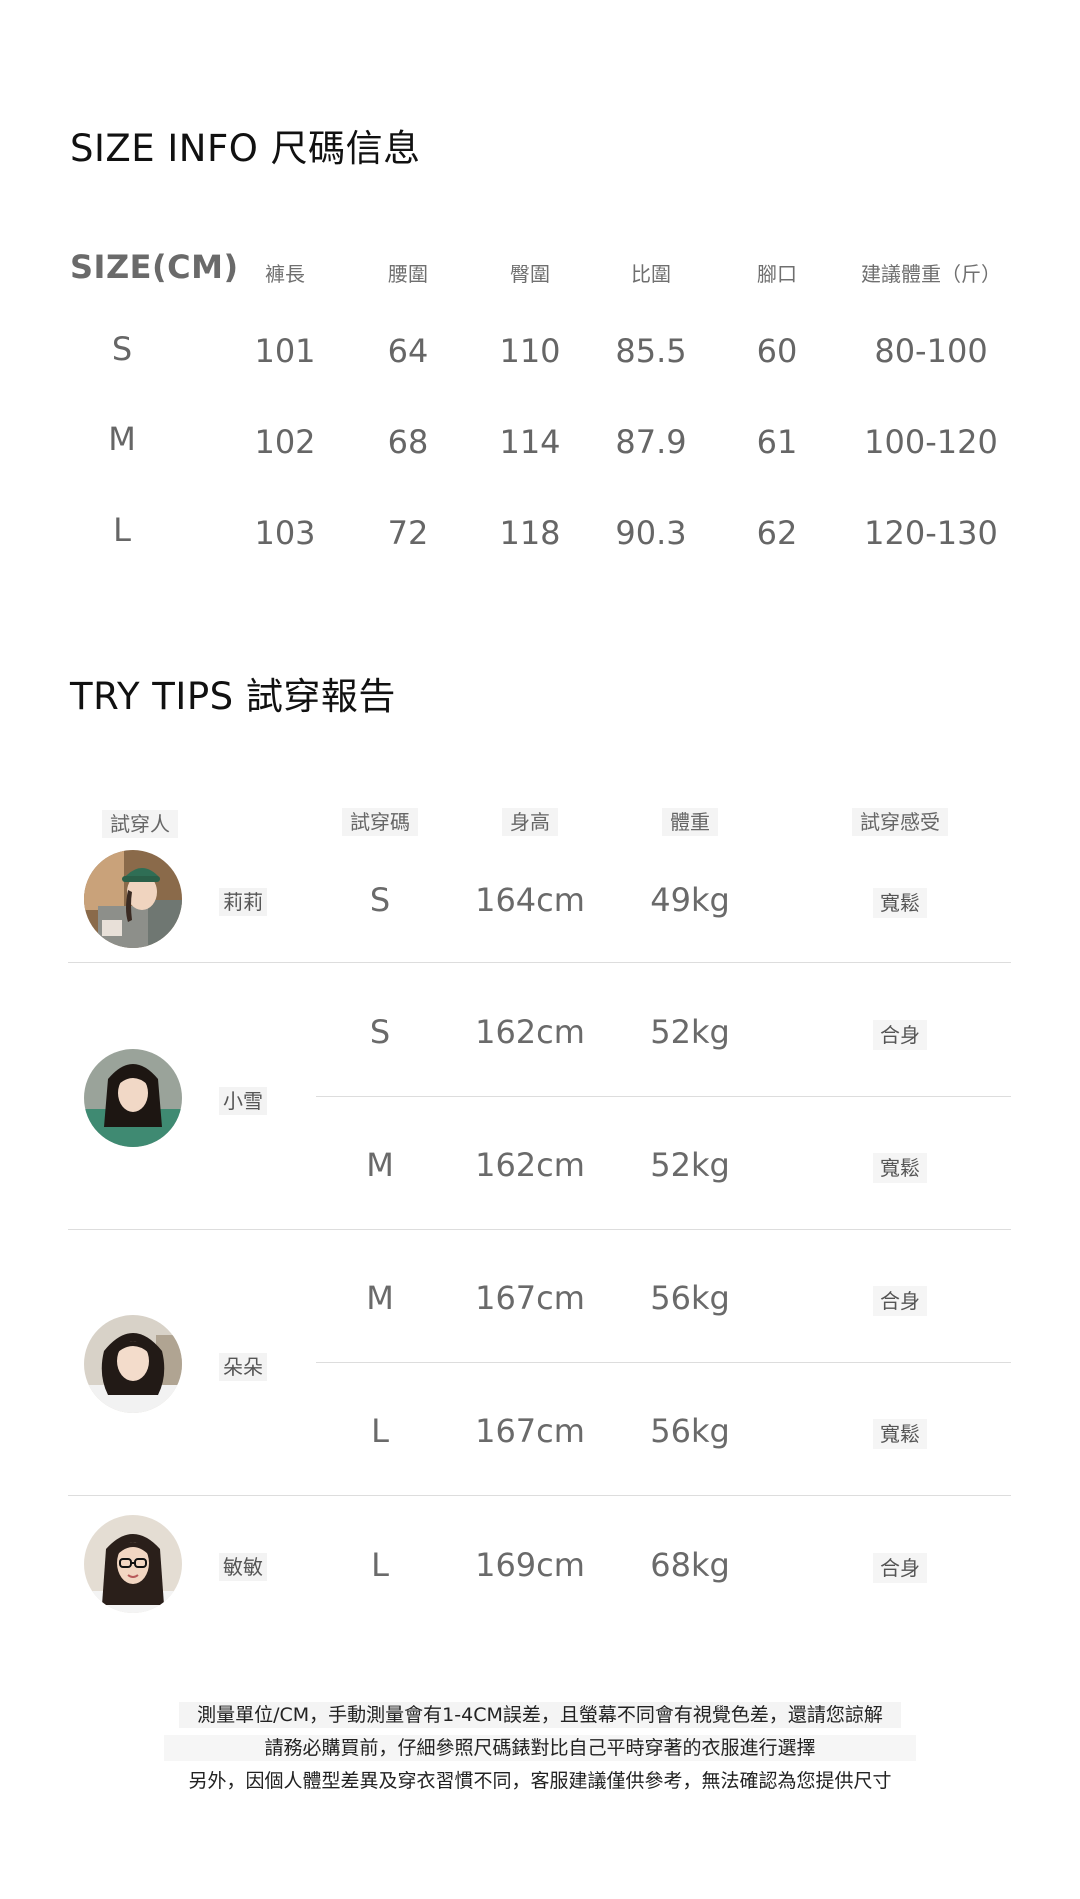  I want to click on try-header-feel: 試穿感受, so click(900, 821).